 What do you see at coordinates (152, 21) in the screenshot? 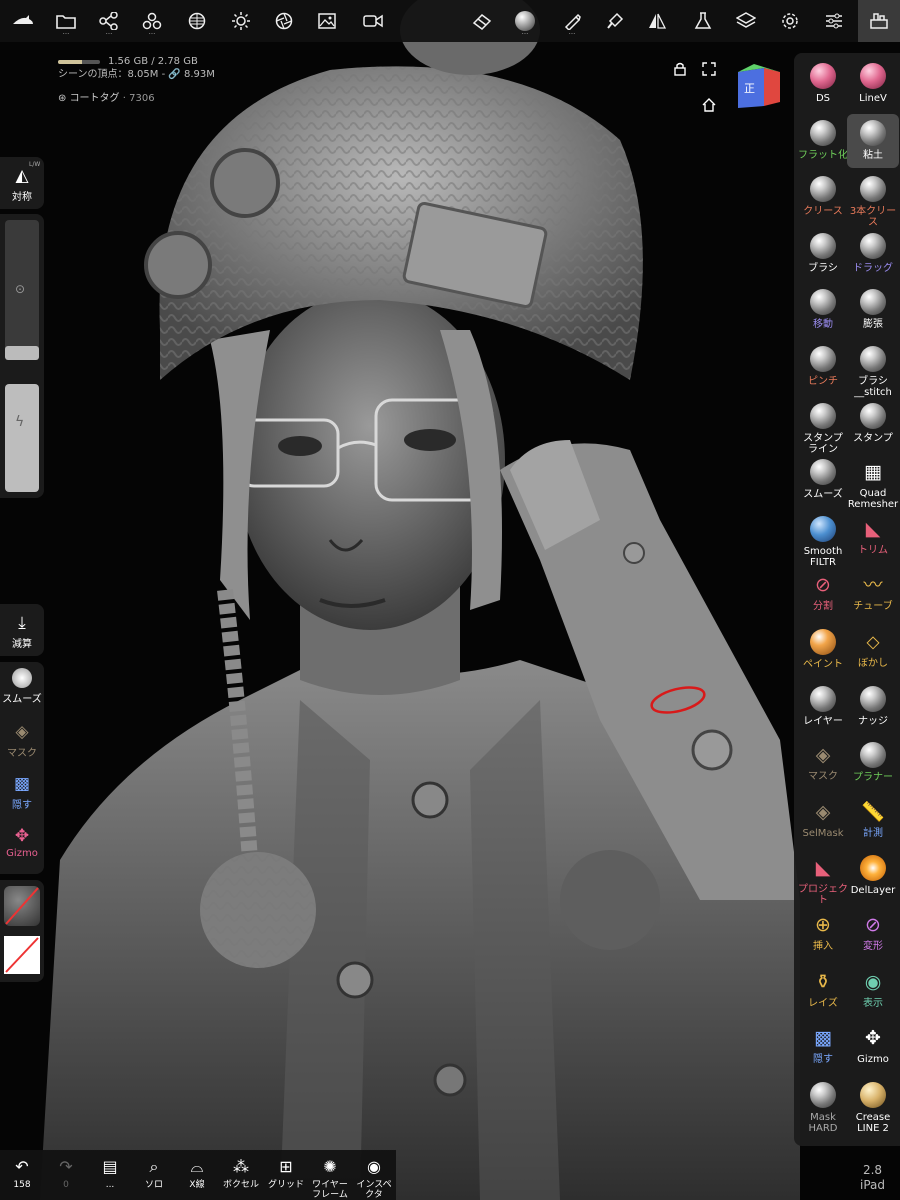
I see `topology-icon: ···` at bounding box center [152, 21].